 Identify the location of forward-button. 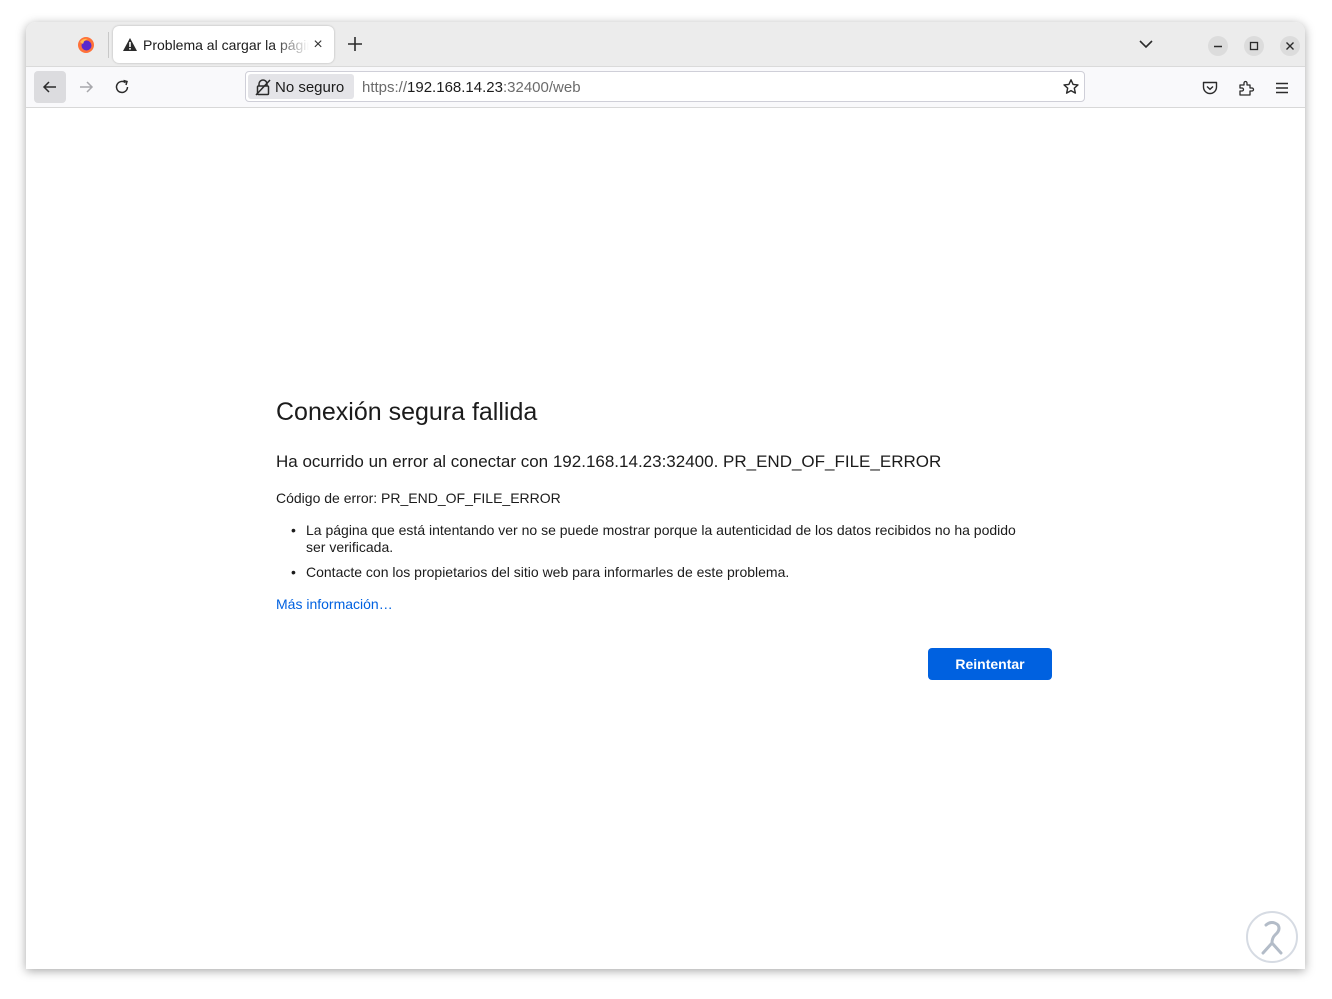
(86, 87).